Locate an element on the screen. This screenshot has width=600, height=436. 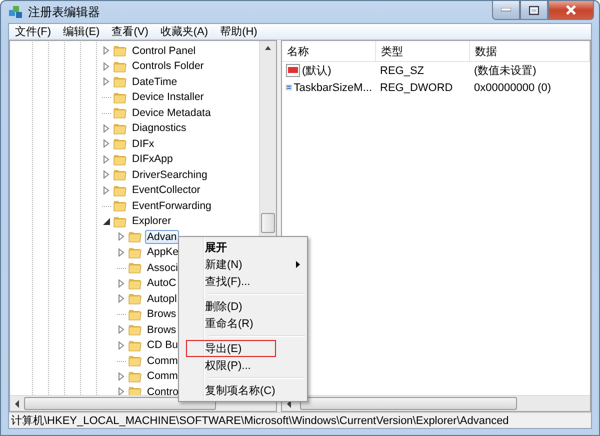
registry-icon is located at coordinates (16, 12).